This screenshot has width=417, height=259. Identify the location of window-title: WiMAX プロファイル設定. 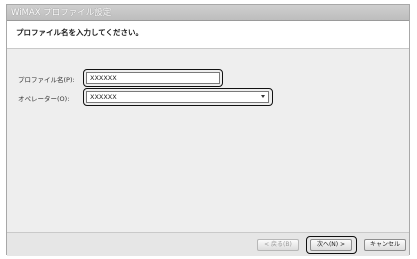
(208, 13).